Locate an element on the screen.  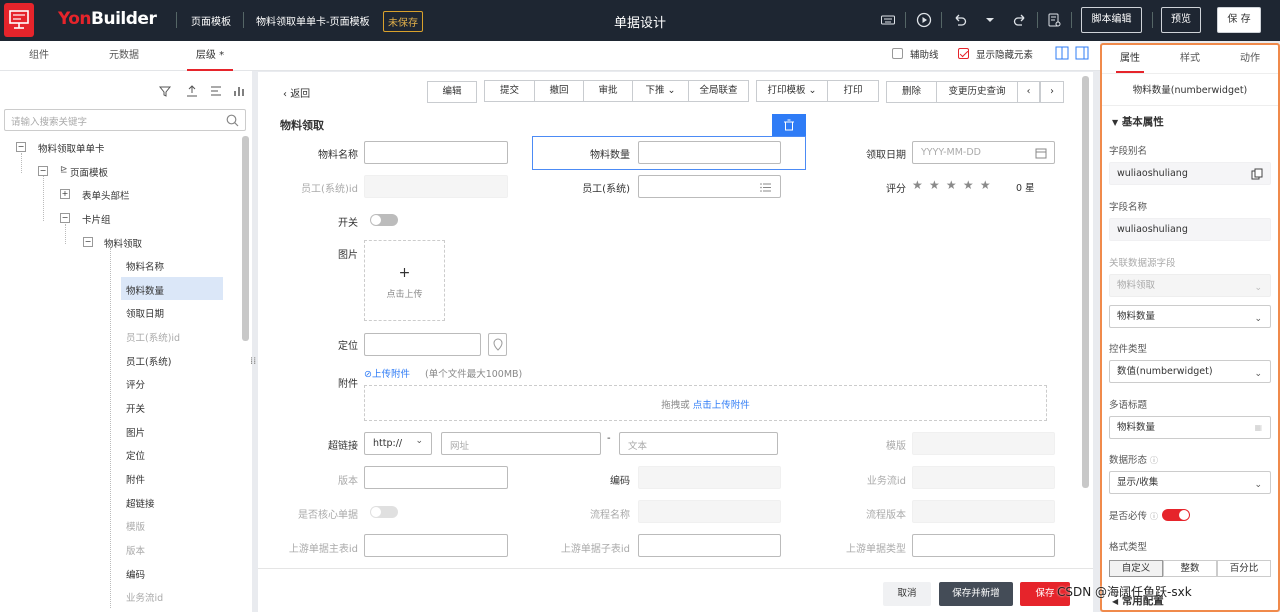
sort-icon is located at coordinates (216, 91).